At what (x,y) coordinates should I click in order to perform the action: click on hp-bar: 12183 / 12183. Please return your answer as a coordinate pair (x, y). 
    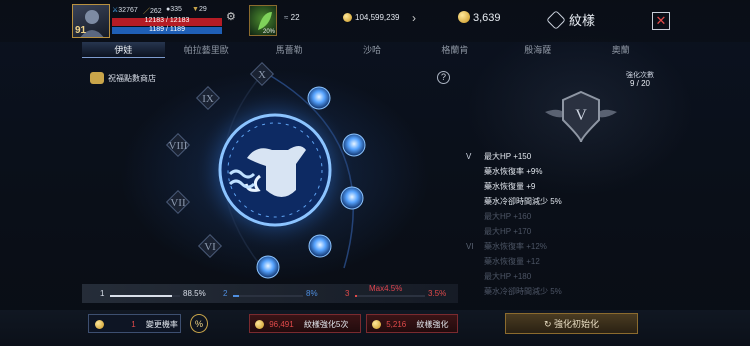
    Looking at the image, I should click on (167, 21).